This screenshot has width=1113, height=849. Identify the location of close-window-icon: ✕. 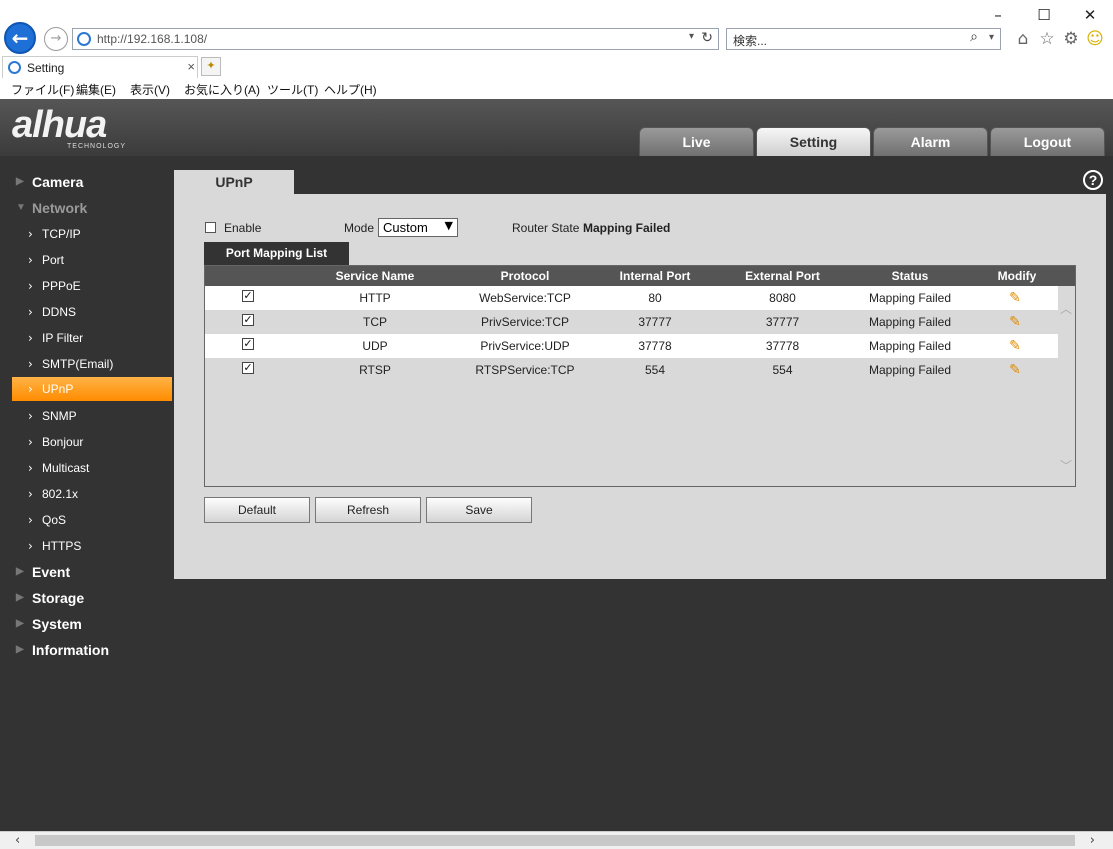
(1090, 15).